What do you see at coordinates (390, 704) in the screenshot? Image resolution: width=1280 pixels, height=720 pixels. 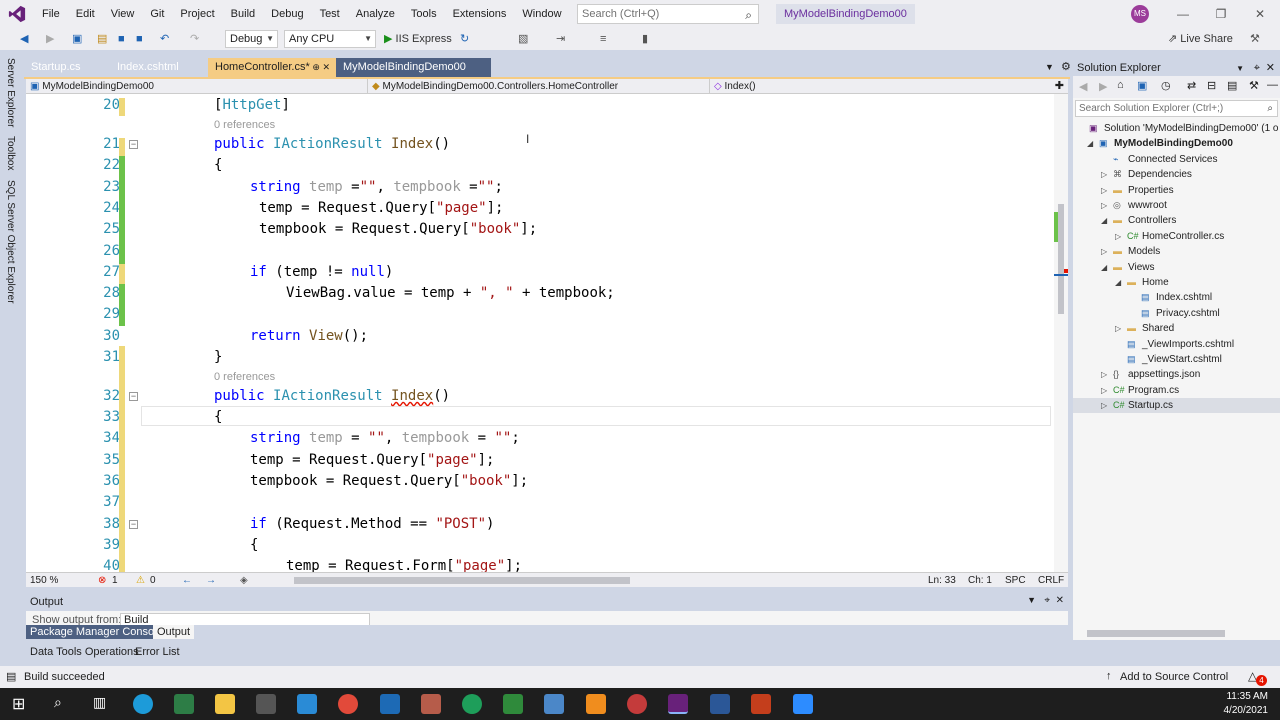 I see `outlook-icon` at bounding box center [390, 704].